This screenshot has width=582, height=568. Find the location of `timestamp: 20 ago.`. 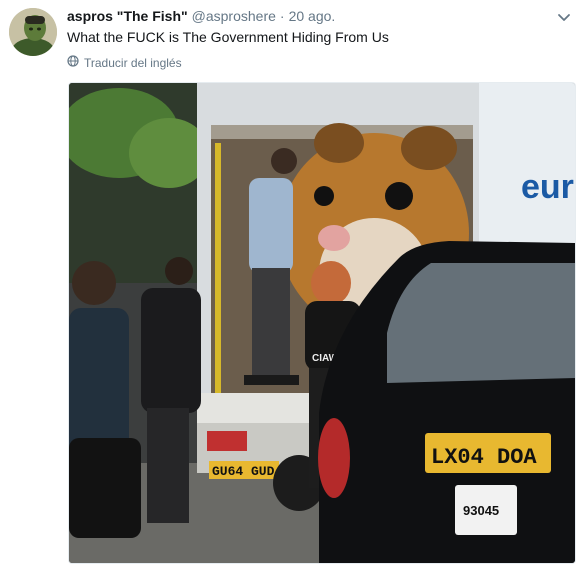

timestamp: 20 ago. is located at coordinates (312, 16).